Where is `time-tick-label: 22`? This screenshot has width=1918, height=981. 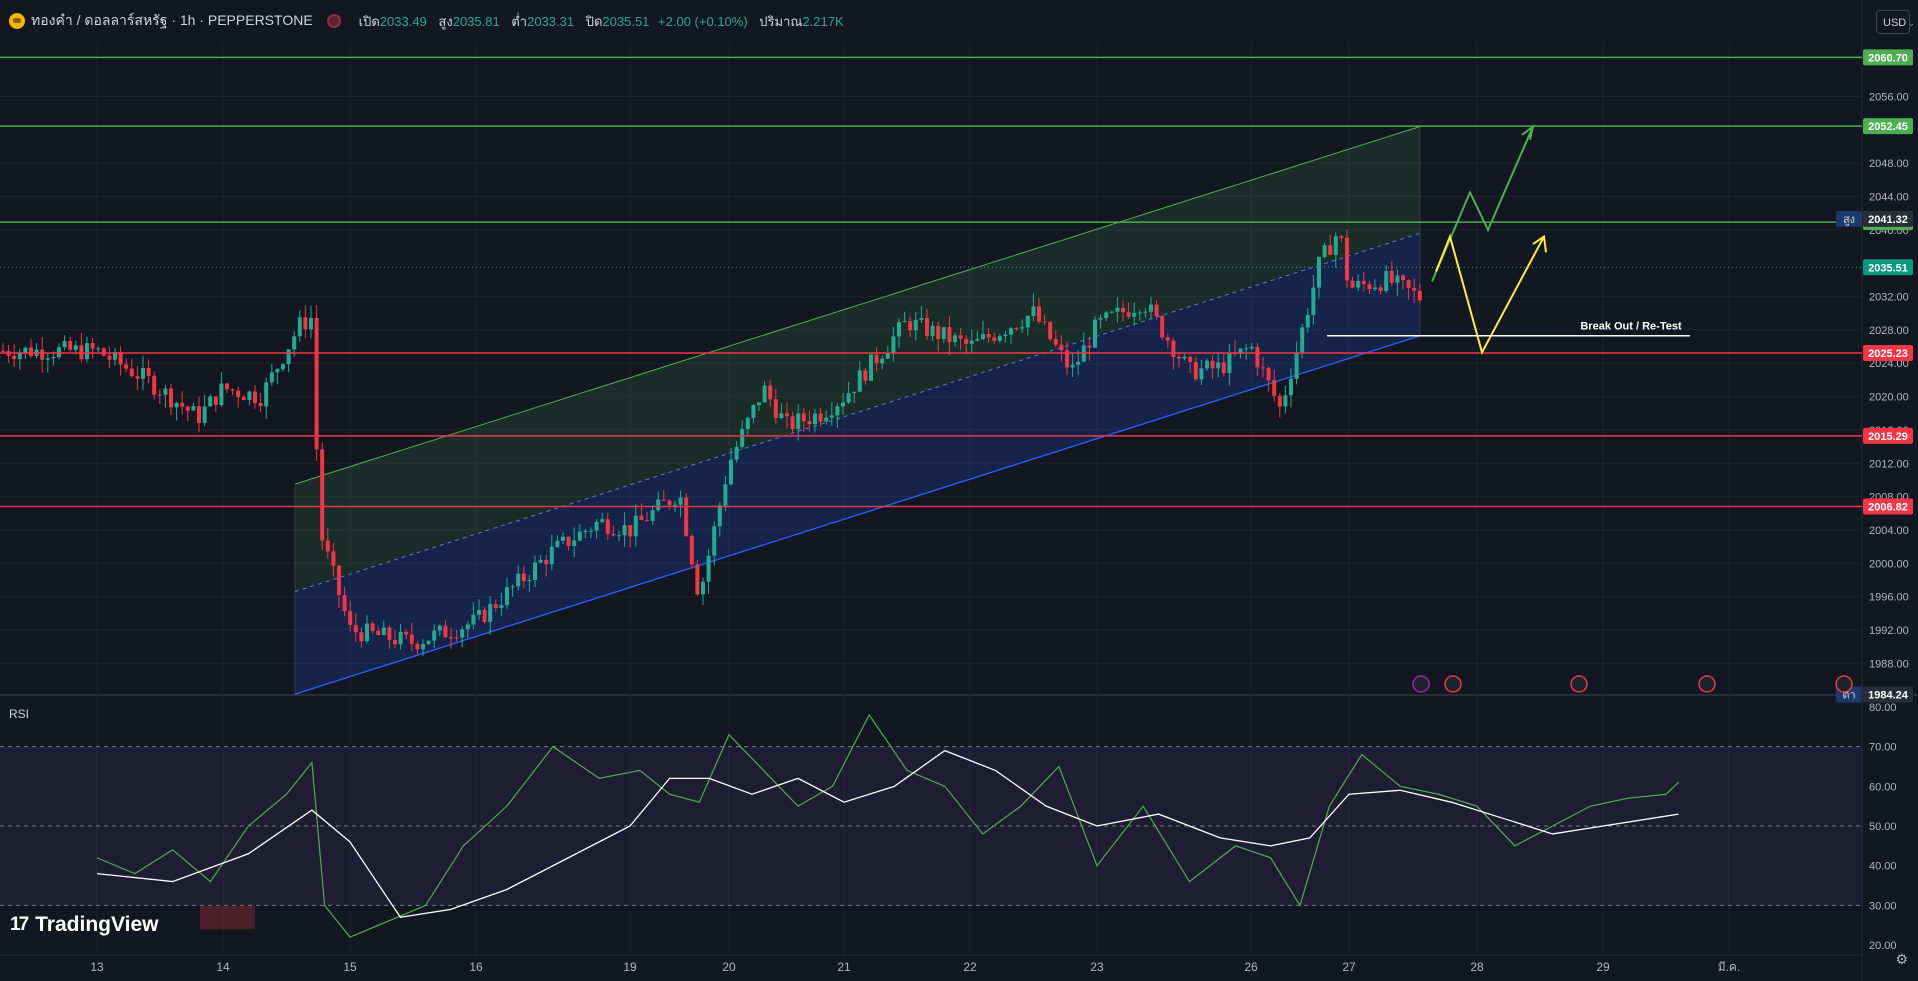
time-tick-label: 22 is located at coordinates (970, 967).